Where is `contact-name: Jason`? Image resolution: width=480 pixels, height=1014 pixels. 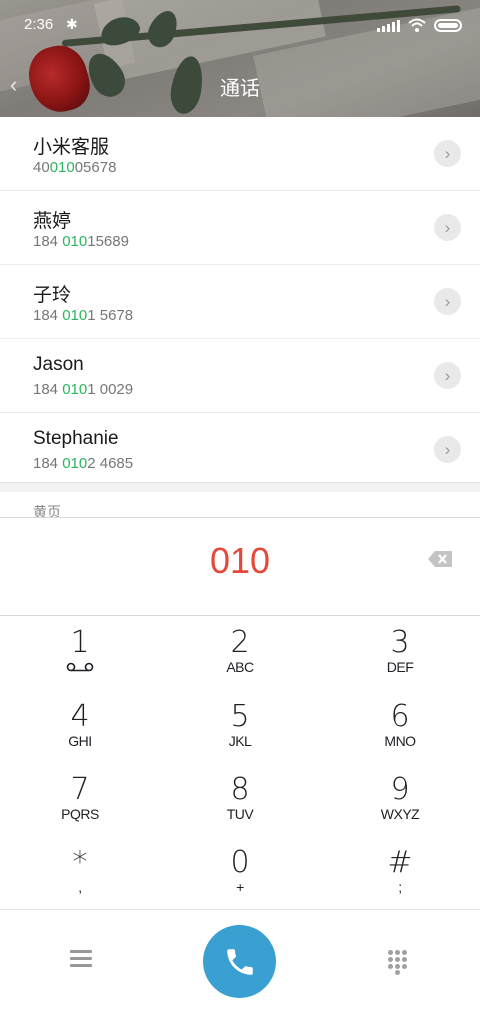
contact-name: Jason is located at coordinates (58, 364).